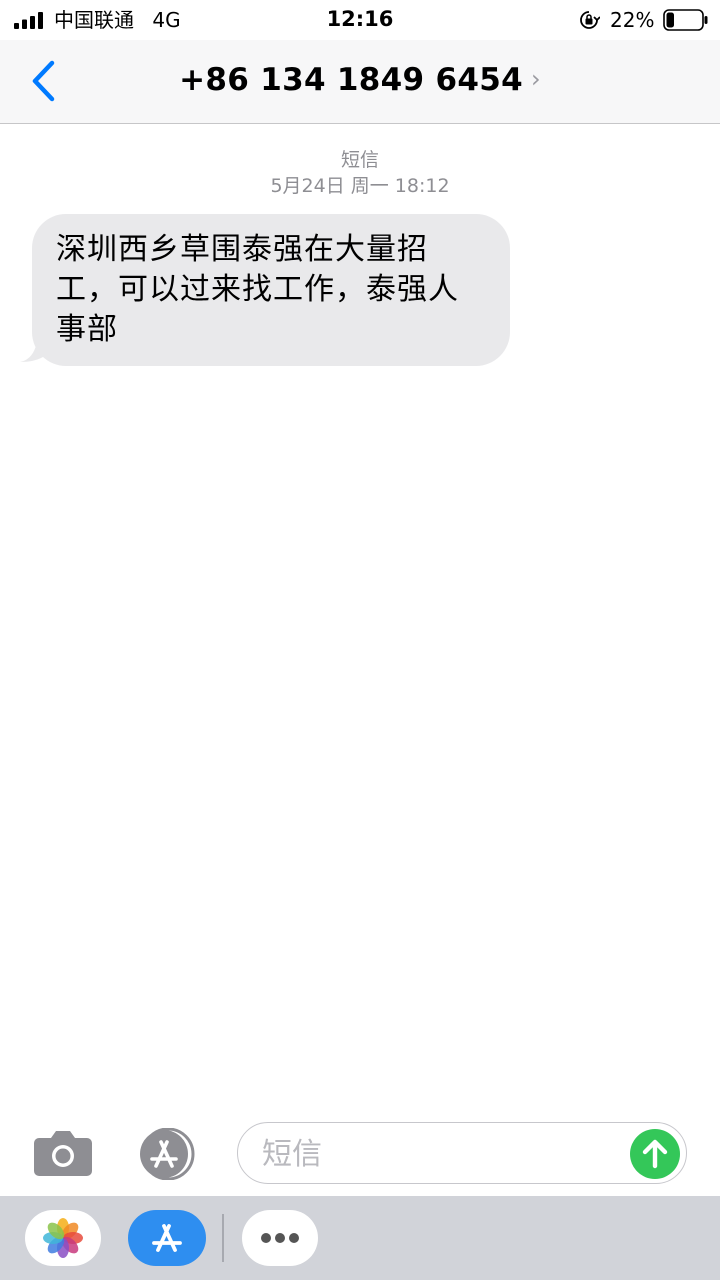 This screenshot has height=1280, width=720. What do you see at coordinates (632, 20) in the screenshot?
I see `battery-percent: 22%` at bounding box center [632, 20].